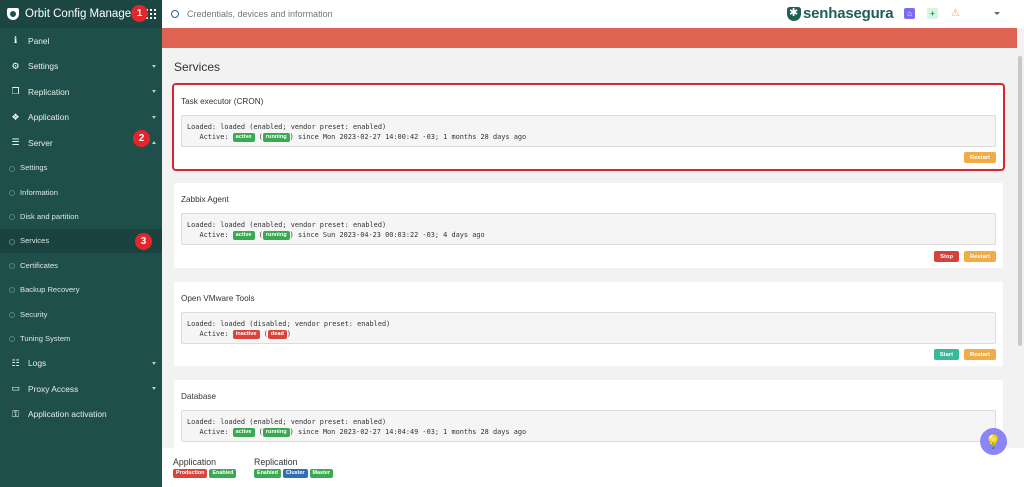  What do you see at coordinates (39, 192) in the screenshot?
I see `sidebar-subitem-label: Information` at bounding box center [39, 192].